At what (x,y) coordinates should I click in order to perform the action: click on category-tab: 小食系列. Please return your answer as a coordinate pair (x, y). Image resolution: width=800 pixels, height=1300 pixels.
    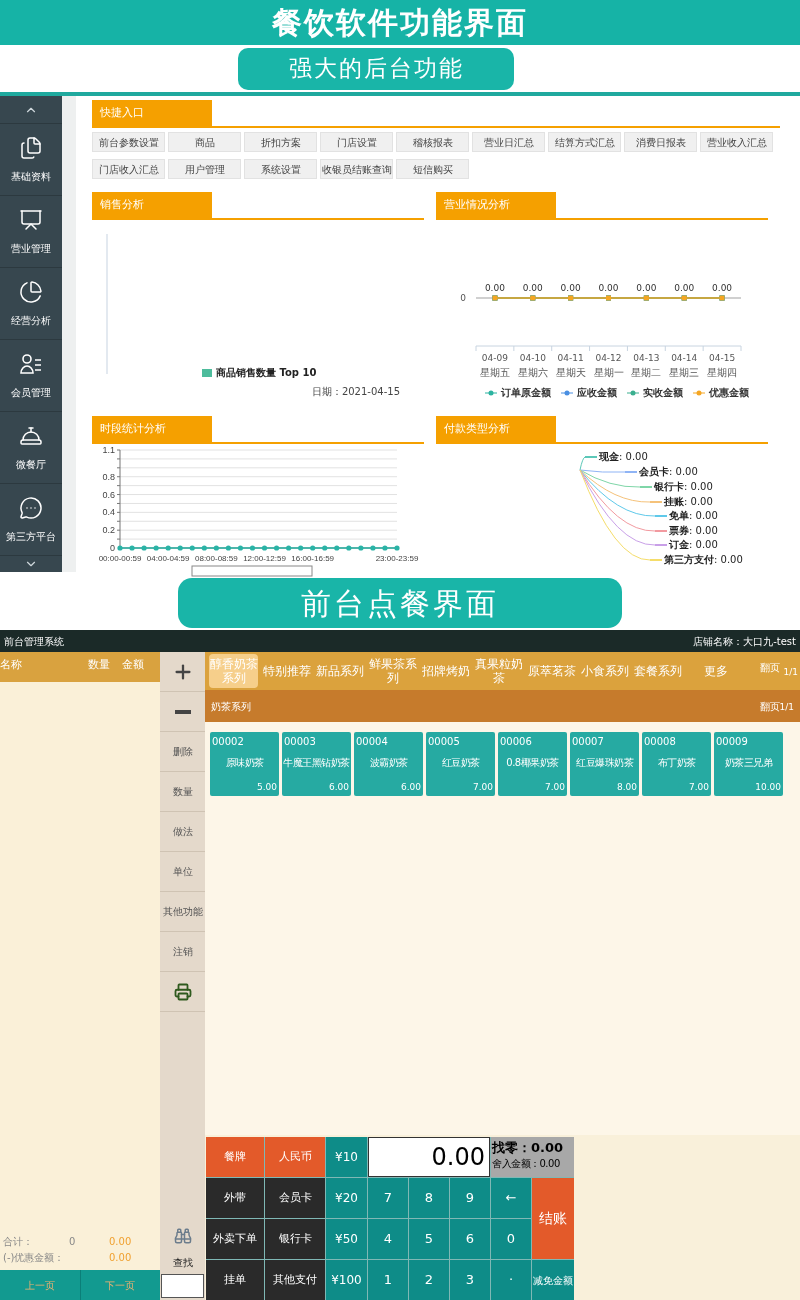
    Looking at the image, I should click on (604, 671).